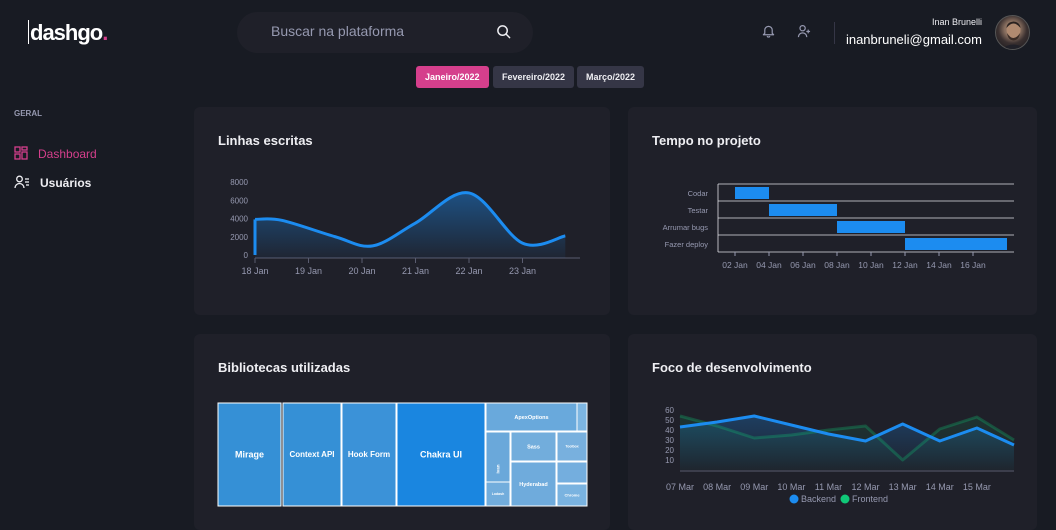 The width and height of the screenshot is (1056, 530). I want to click on sidebar-item-dashboard: Dashboard, so click(55, 154).